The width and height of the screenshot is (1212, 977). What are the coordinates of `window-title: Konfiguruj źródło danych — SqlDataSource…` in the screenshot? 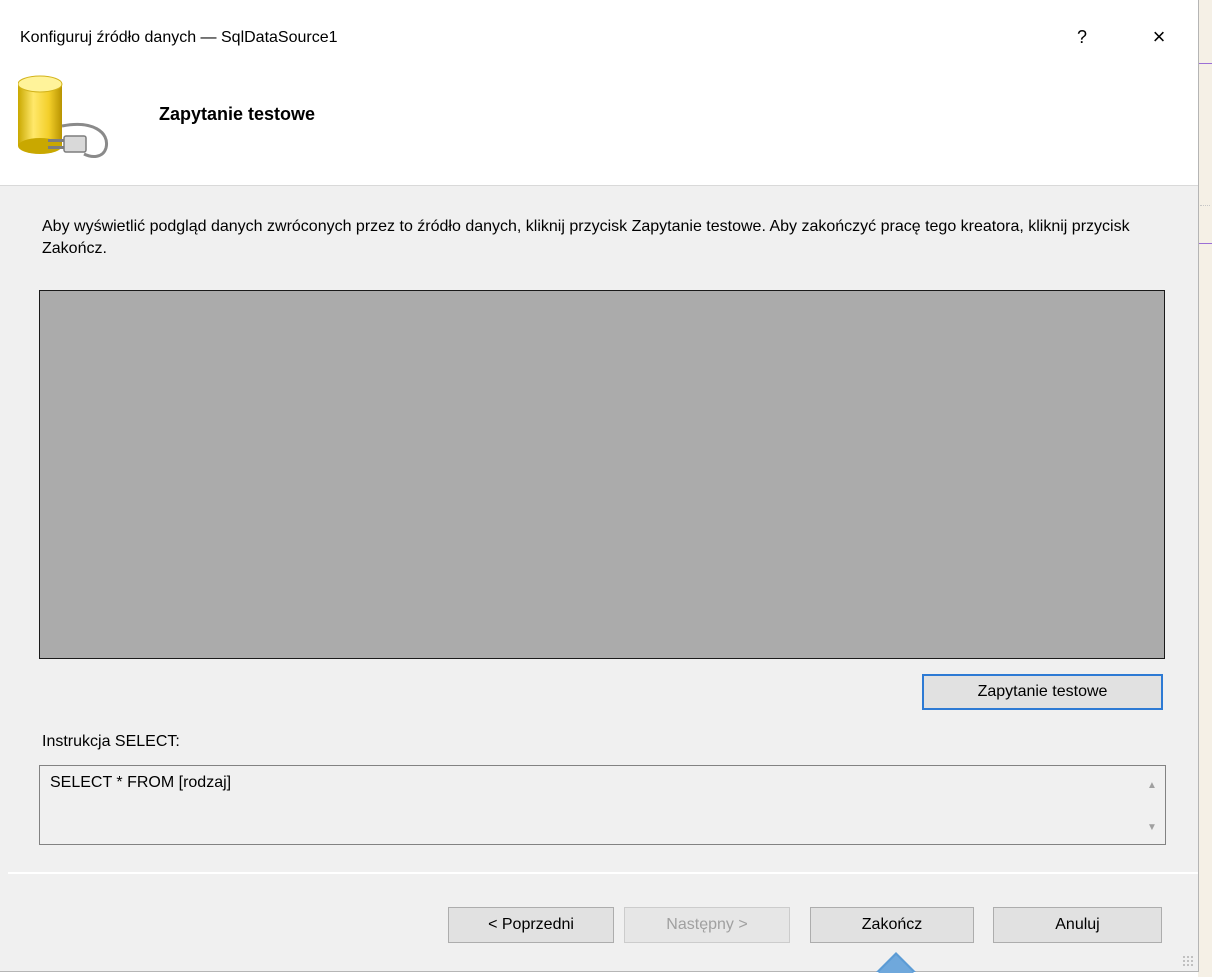 It's located at (179, 37).